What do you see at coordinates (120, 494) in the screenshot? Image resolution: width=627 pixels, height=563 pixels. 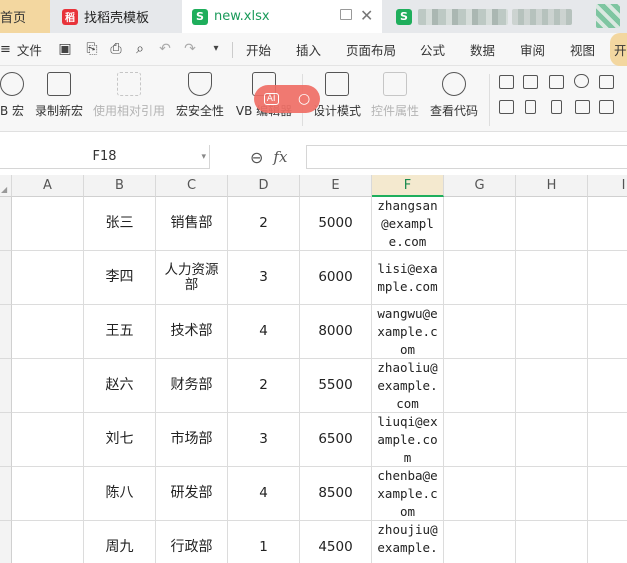 I see `cell-name: 陈八` at bounding box center [120, 494].